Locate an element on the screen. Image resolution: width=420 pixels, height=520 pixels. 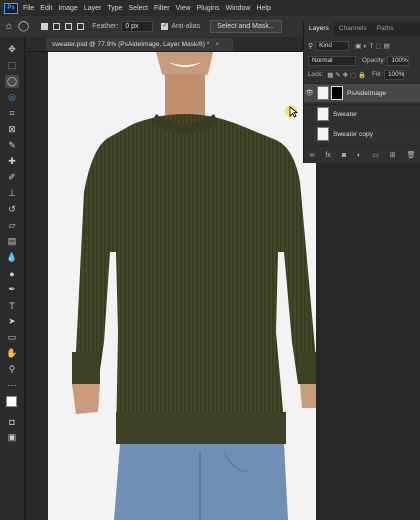
lock-row: Lock: ▦✎✥⬚🔒 Fill: 100% is located at coordinates (362, 74).